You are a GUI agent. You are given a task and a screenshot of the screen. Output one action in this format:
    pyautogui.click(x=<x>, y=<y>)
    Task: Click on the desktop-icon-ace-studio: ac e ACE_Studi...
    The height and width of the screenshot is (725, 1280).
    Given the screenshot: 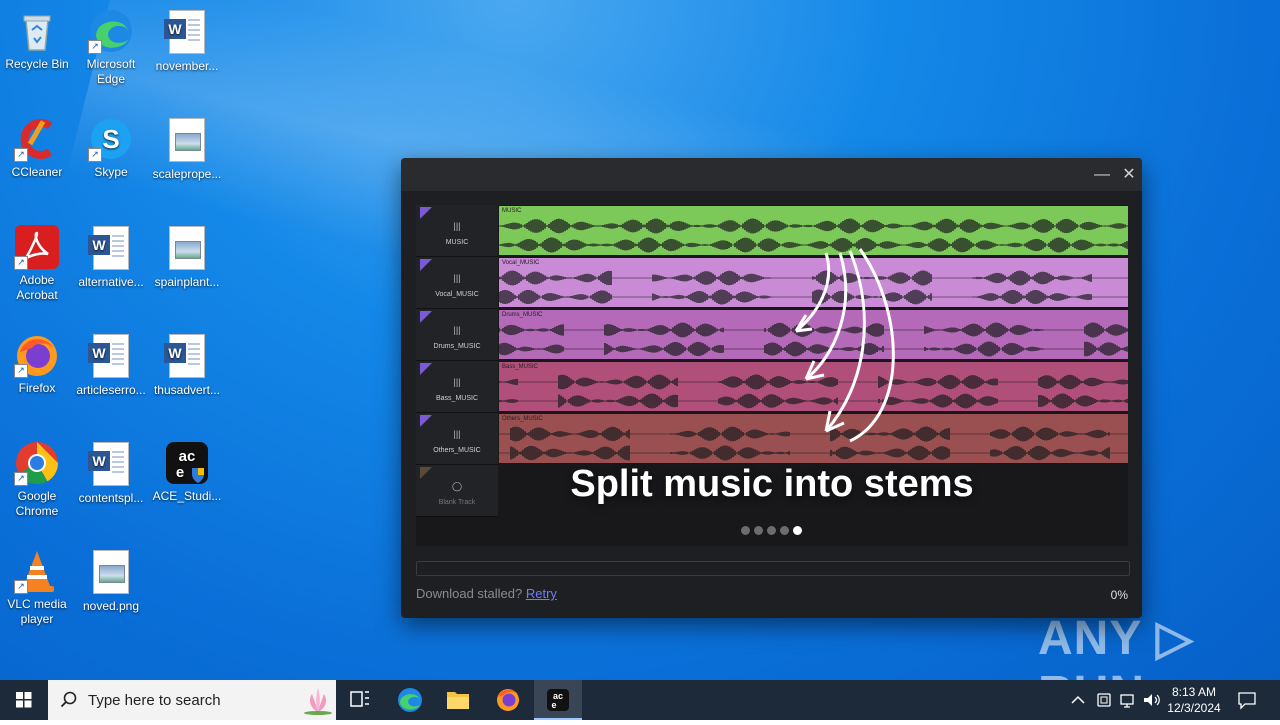 What is the action you would take?
    pyautogui.click(x=187, y=472)
    